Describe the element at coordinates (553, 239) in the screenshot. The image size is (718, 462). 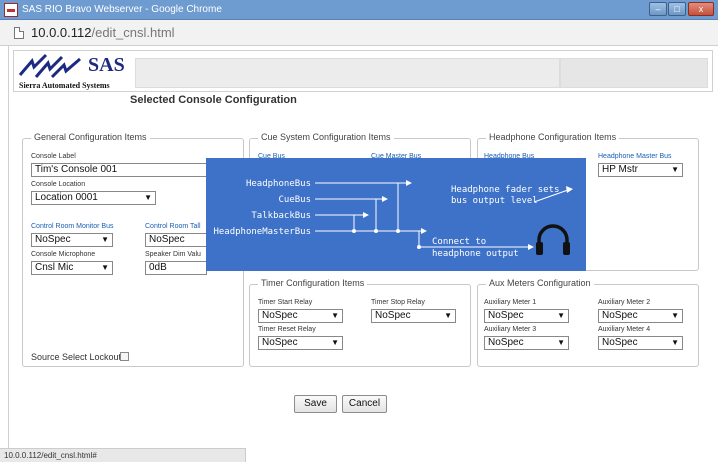
I see `headphones-icon` at that location.